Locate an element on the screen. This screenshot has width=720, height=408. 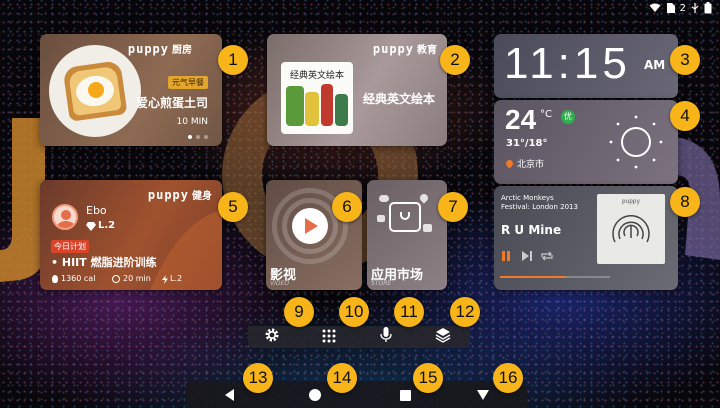
badge-5: 5 is located at coordinates (233, 207).